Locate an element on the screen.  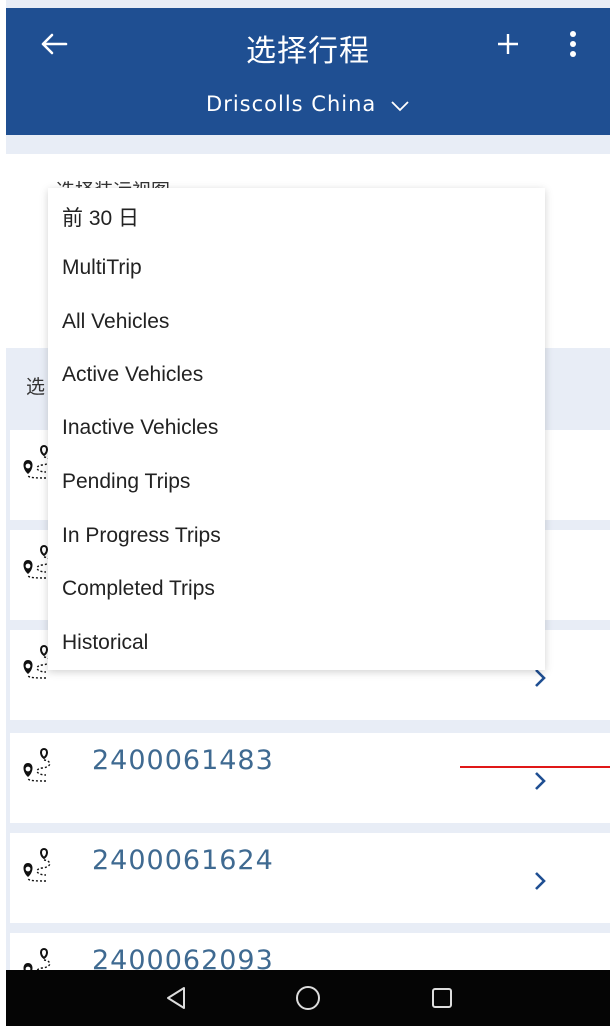
nav-back-button is located at coordinates (176, 998).